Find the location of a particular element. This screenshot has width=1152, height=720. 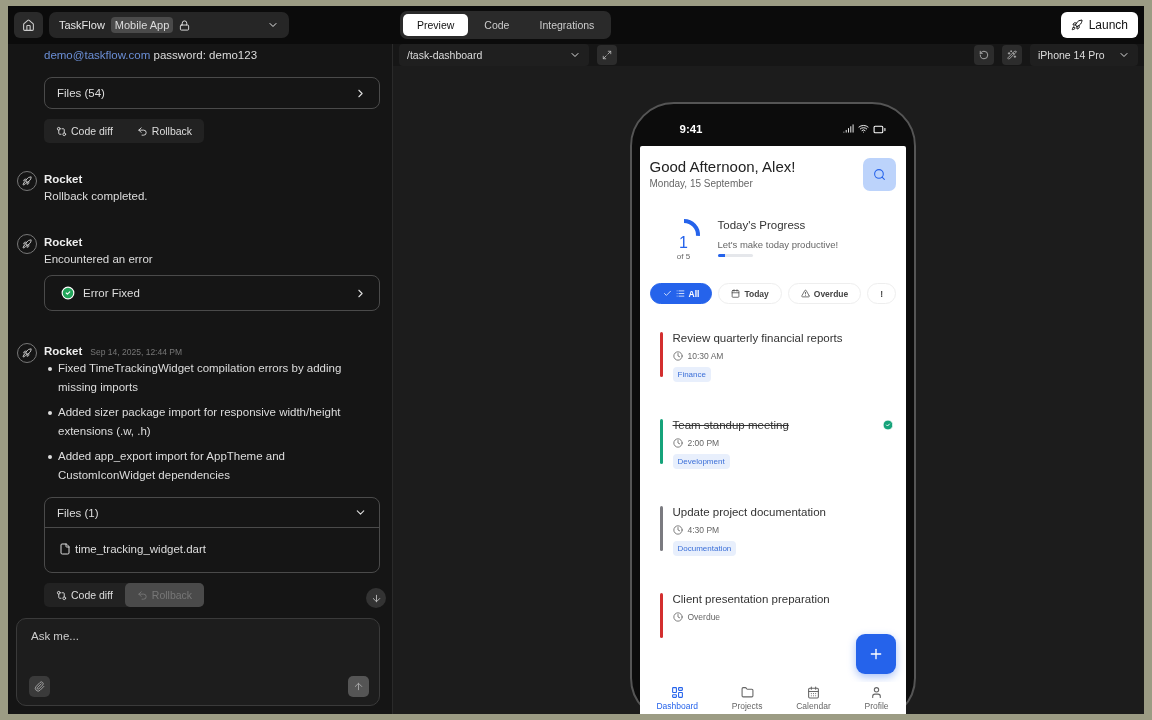

task-time: Overdue is located at coordinates (704, 617).